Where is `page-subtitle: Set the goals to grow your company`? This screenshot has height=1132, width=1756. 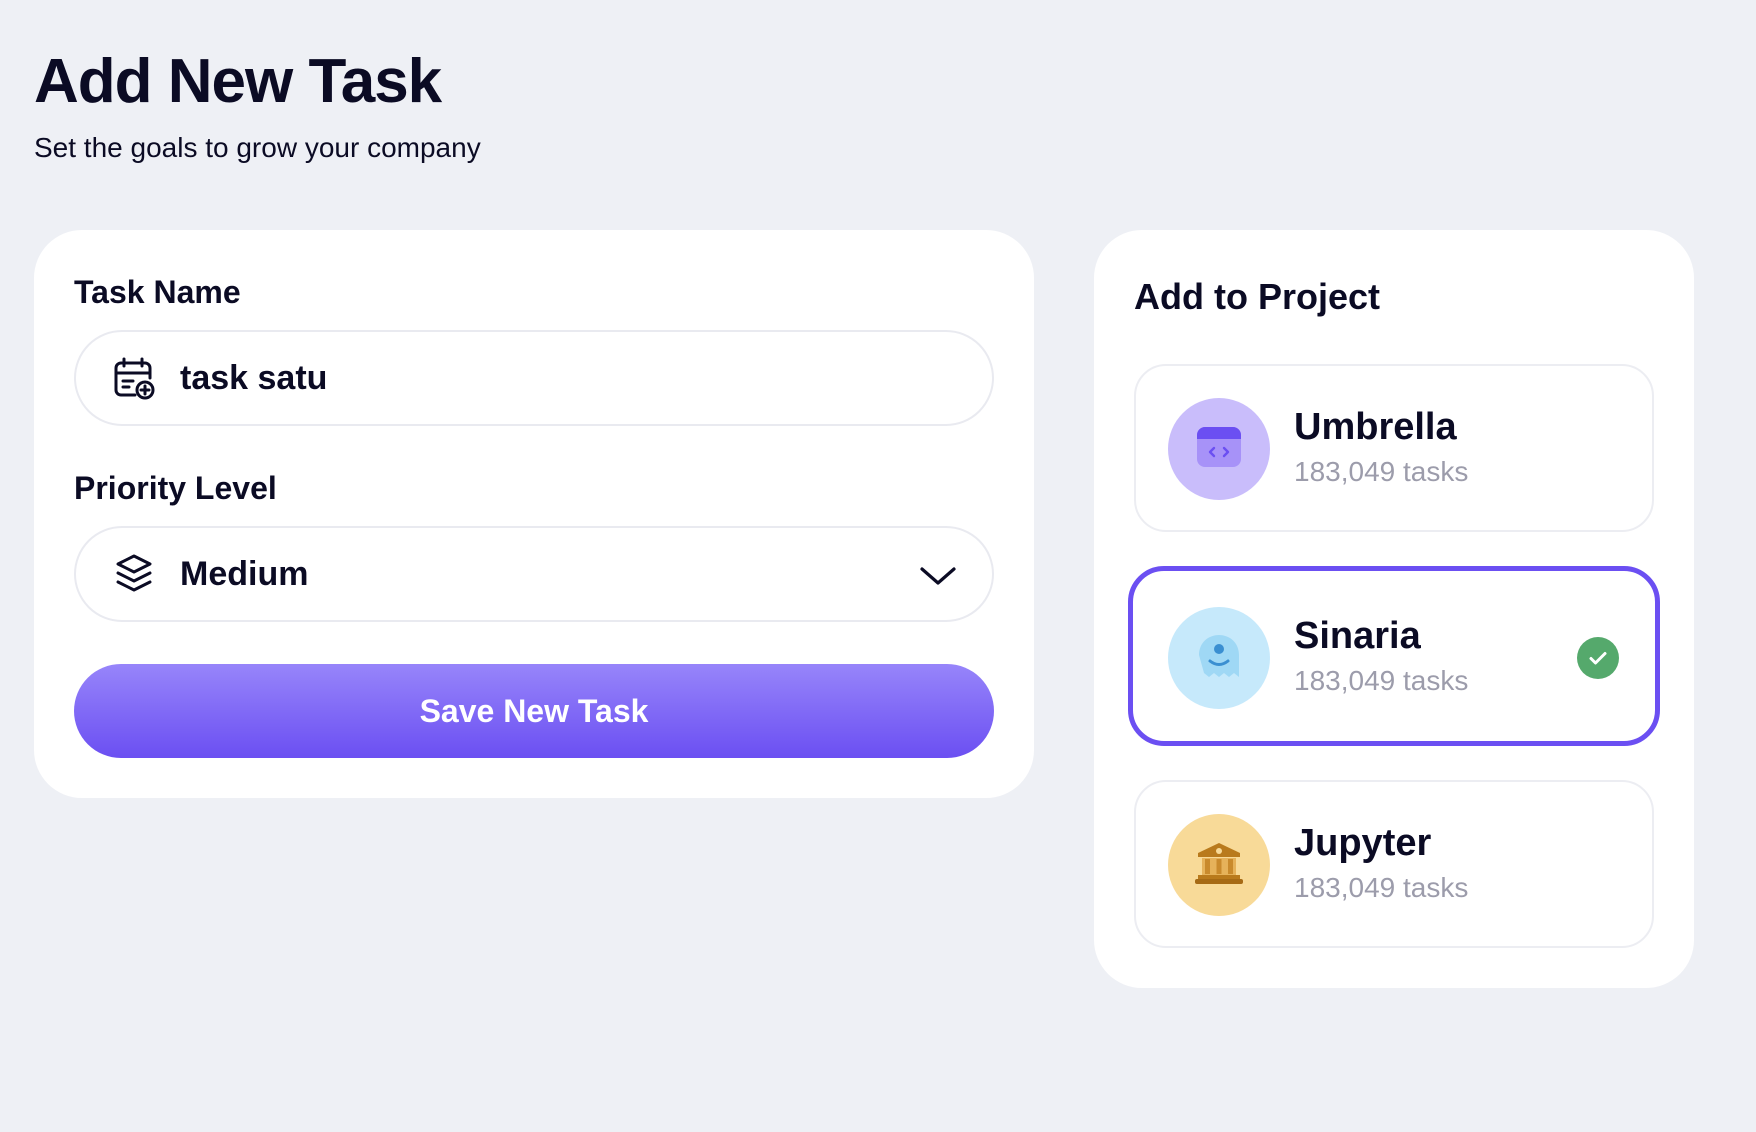 page-subtitle: Set the goals to grow your company is located at coordinates (257, 147).